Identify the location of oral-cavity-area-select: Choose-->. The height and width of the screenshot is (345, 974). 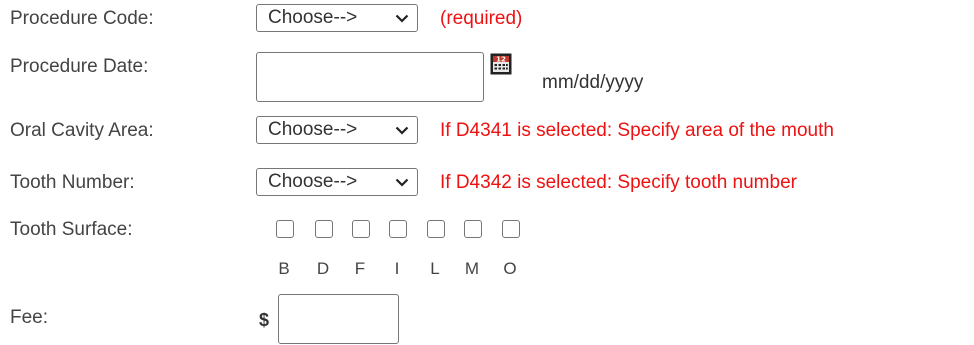
(337, 130).